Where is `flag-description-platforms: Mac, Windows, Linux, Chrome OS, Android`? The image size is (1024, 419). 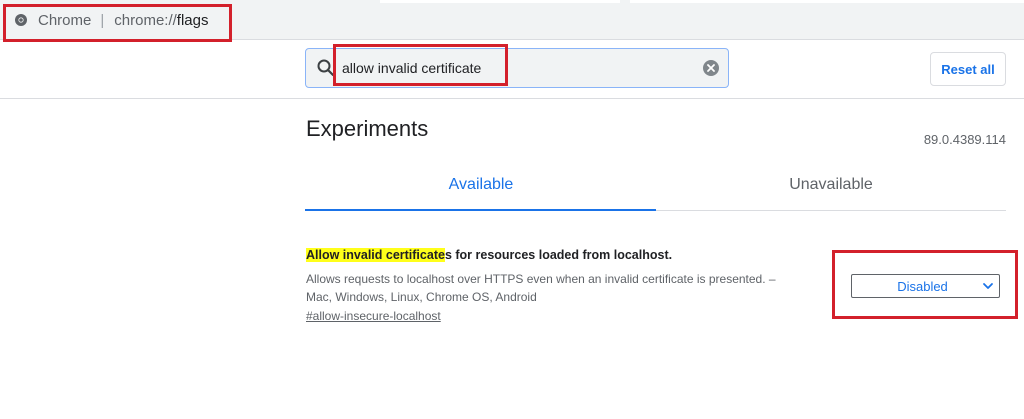
flag-description-platforms: Mac, Windows, Linux, Chrome OS, Android is located at coordinates (421, 297).